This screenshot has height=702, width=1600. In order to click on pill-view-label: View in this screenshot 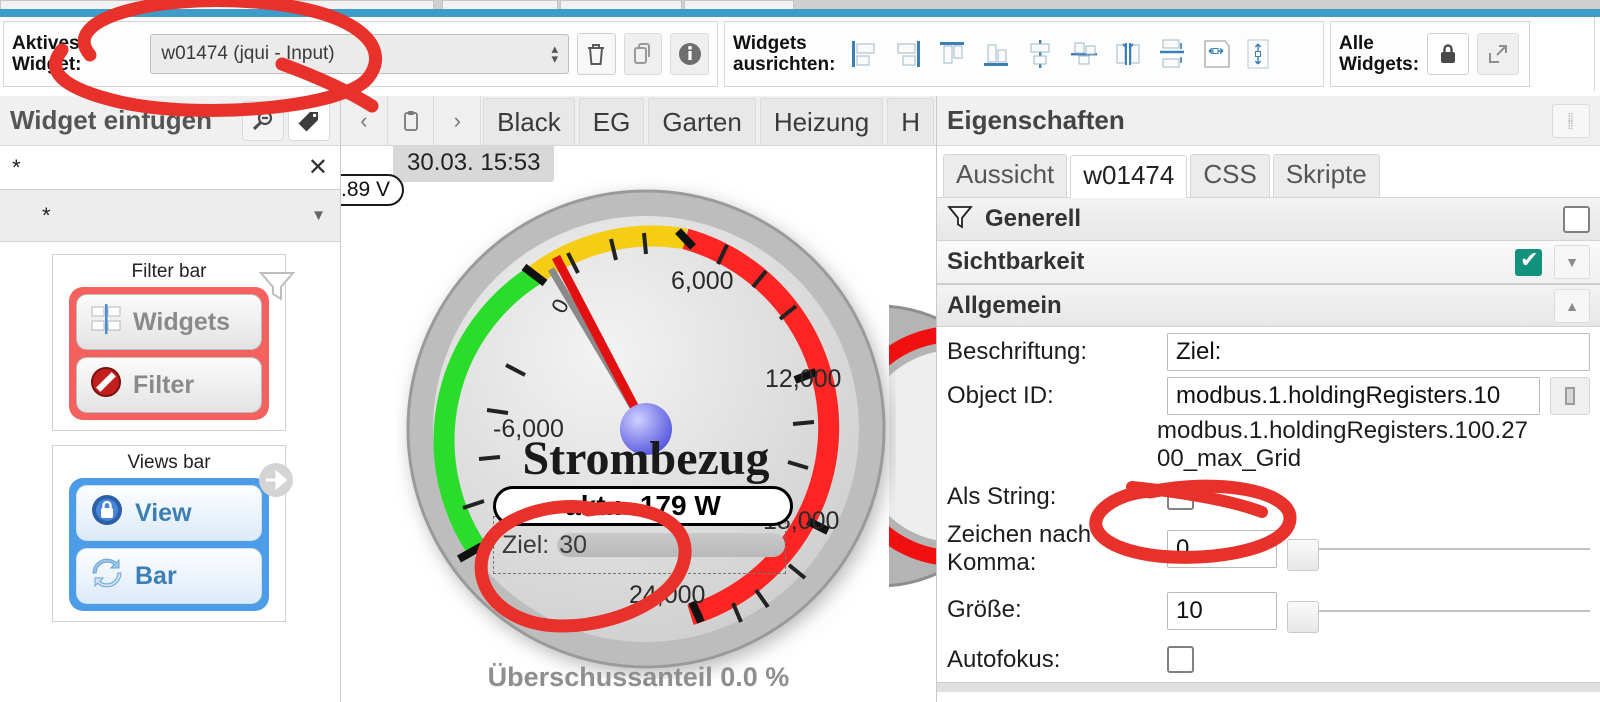, I will do `click(163, 512)`.